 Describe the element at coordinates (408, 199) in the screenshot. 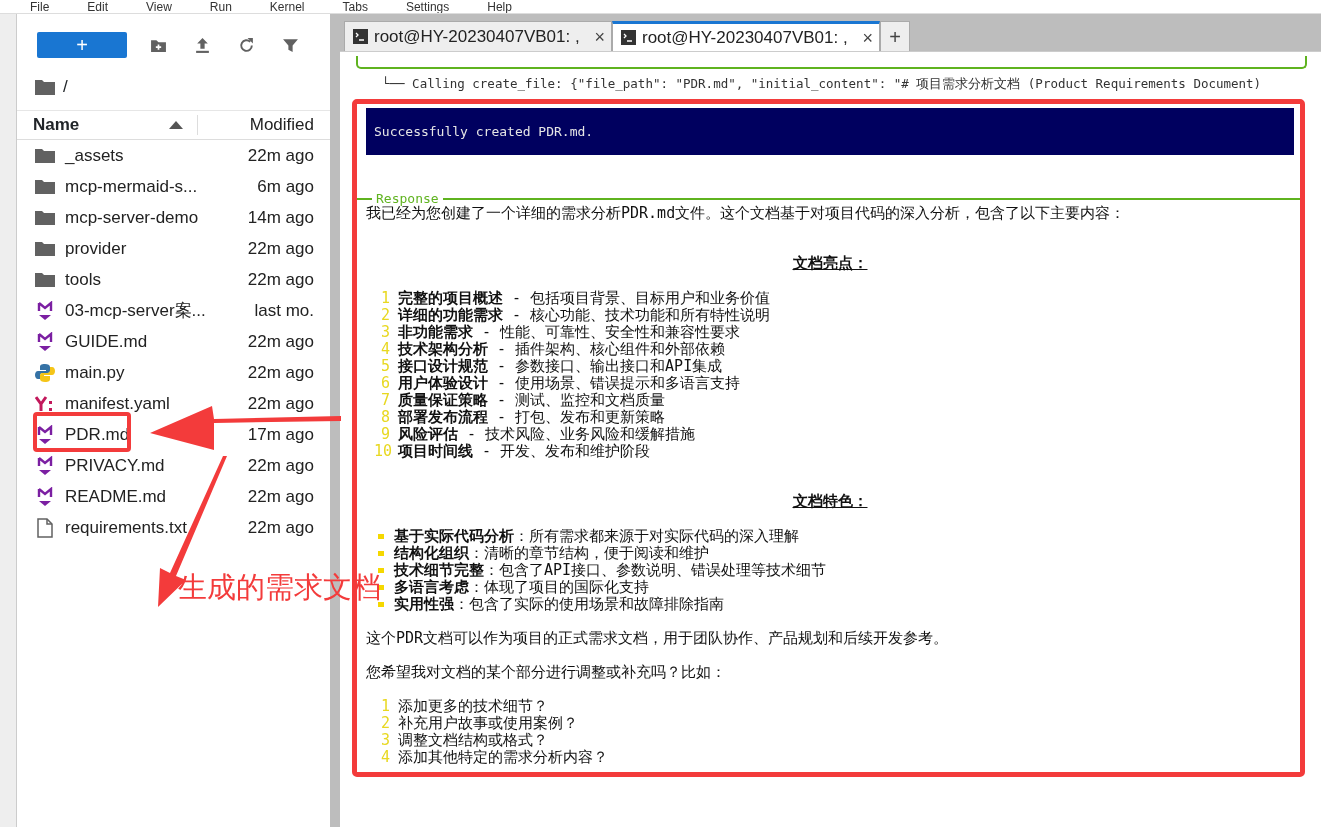

I see `response-label: Response` at that location.